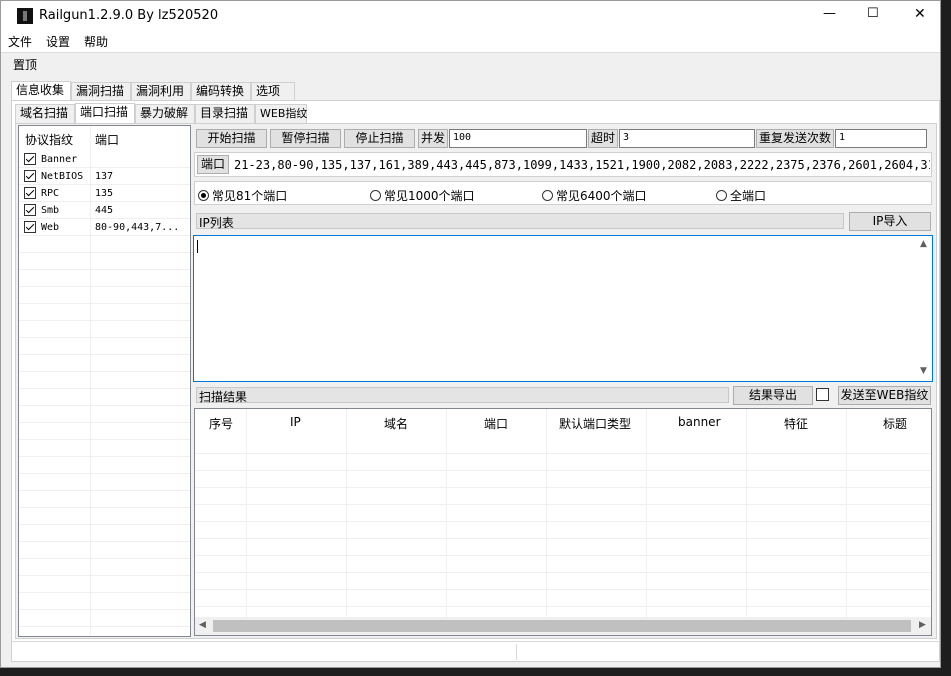  I want to click on column-header-title: 标题, so click(895, 423).